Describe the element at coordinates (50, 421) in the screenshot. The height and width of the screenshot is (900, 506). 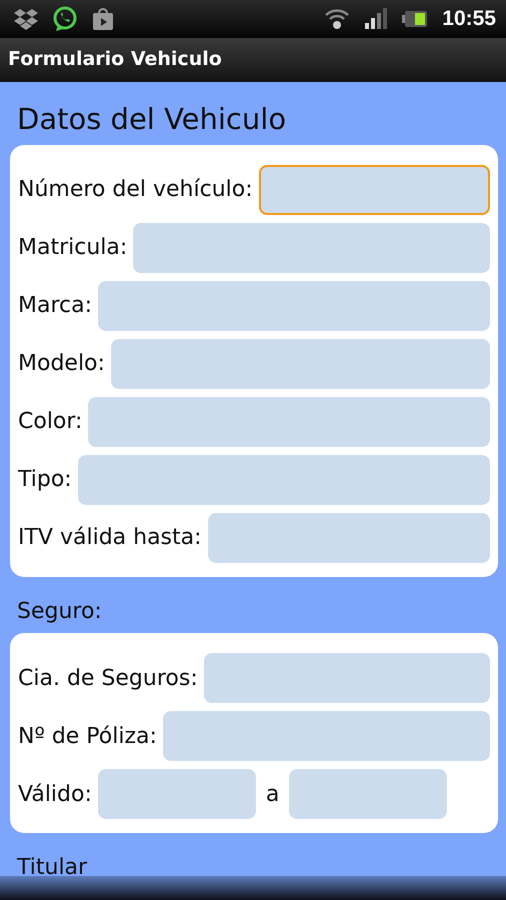
I see `field-label: Color:` at that location.